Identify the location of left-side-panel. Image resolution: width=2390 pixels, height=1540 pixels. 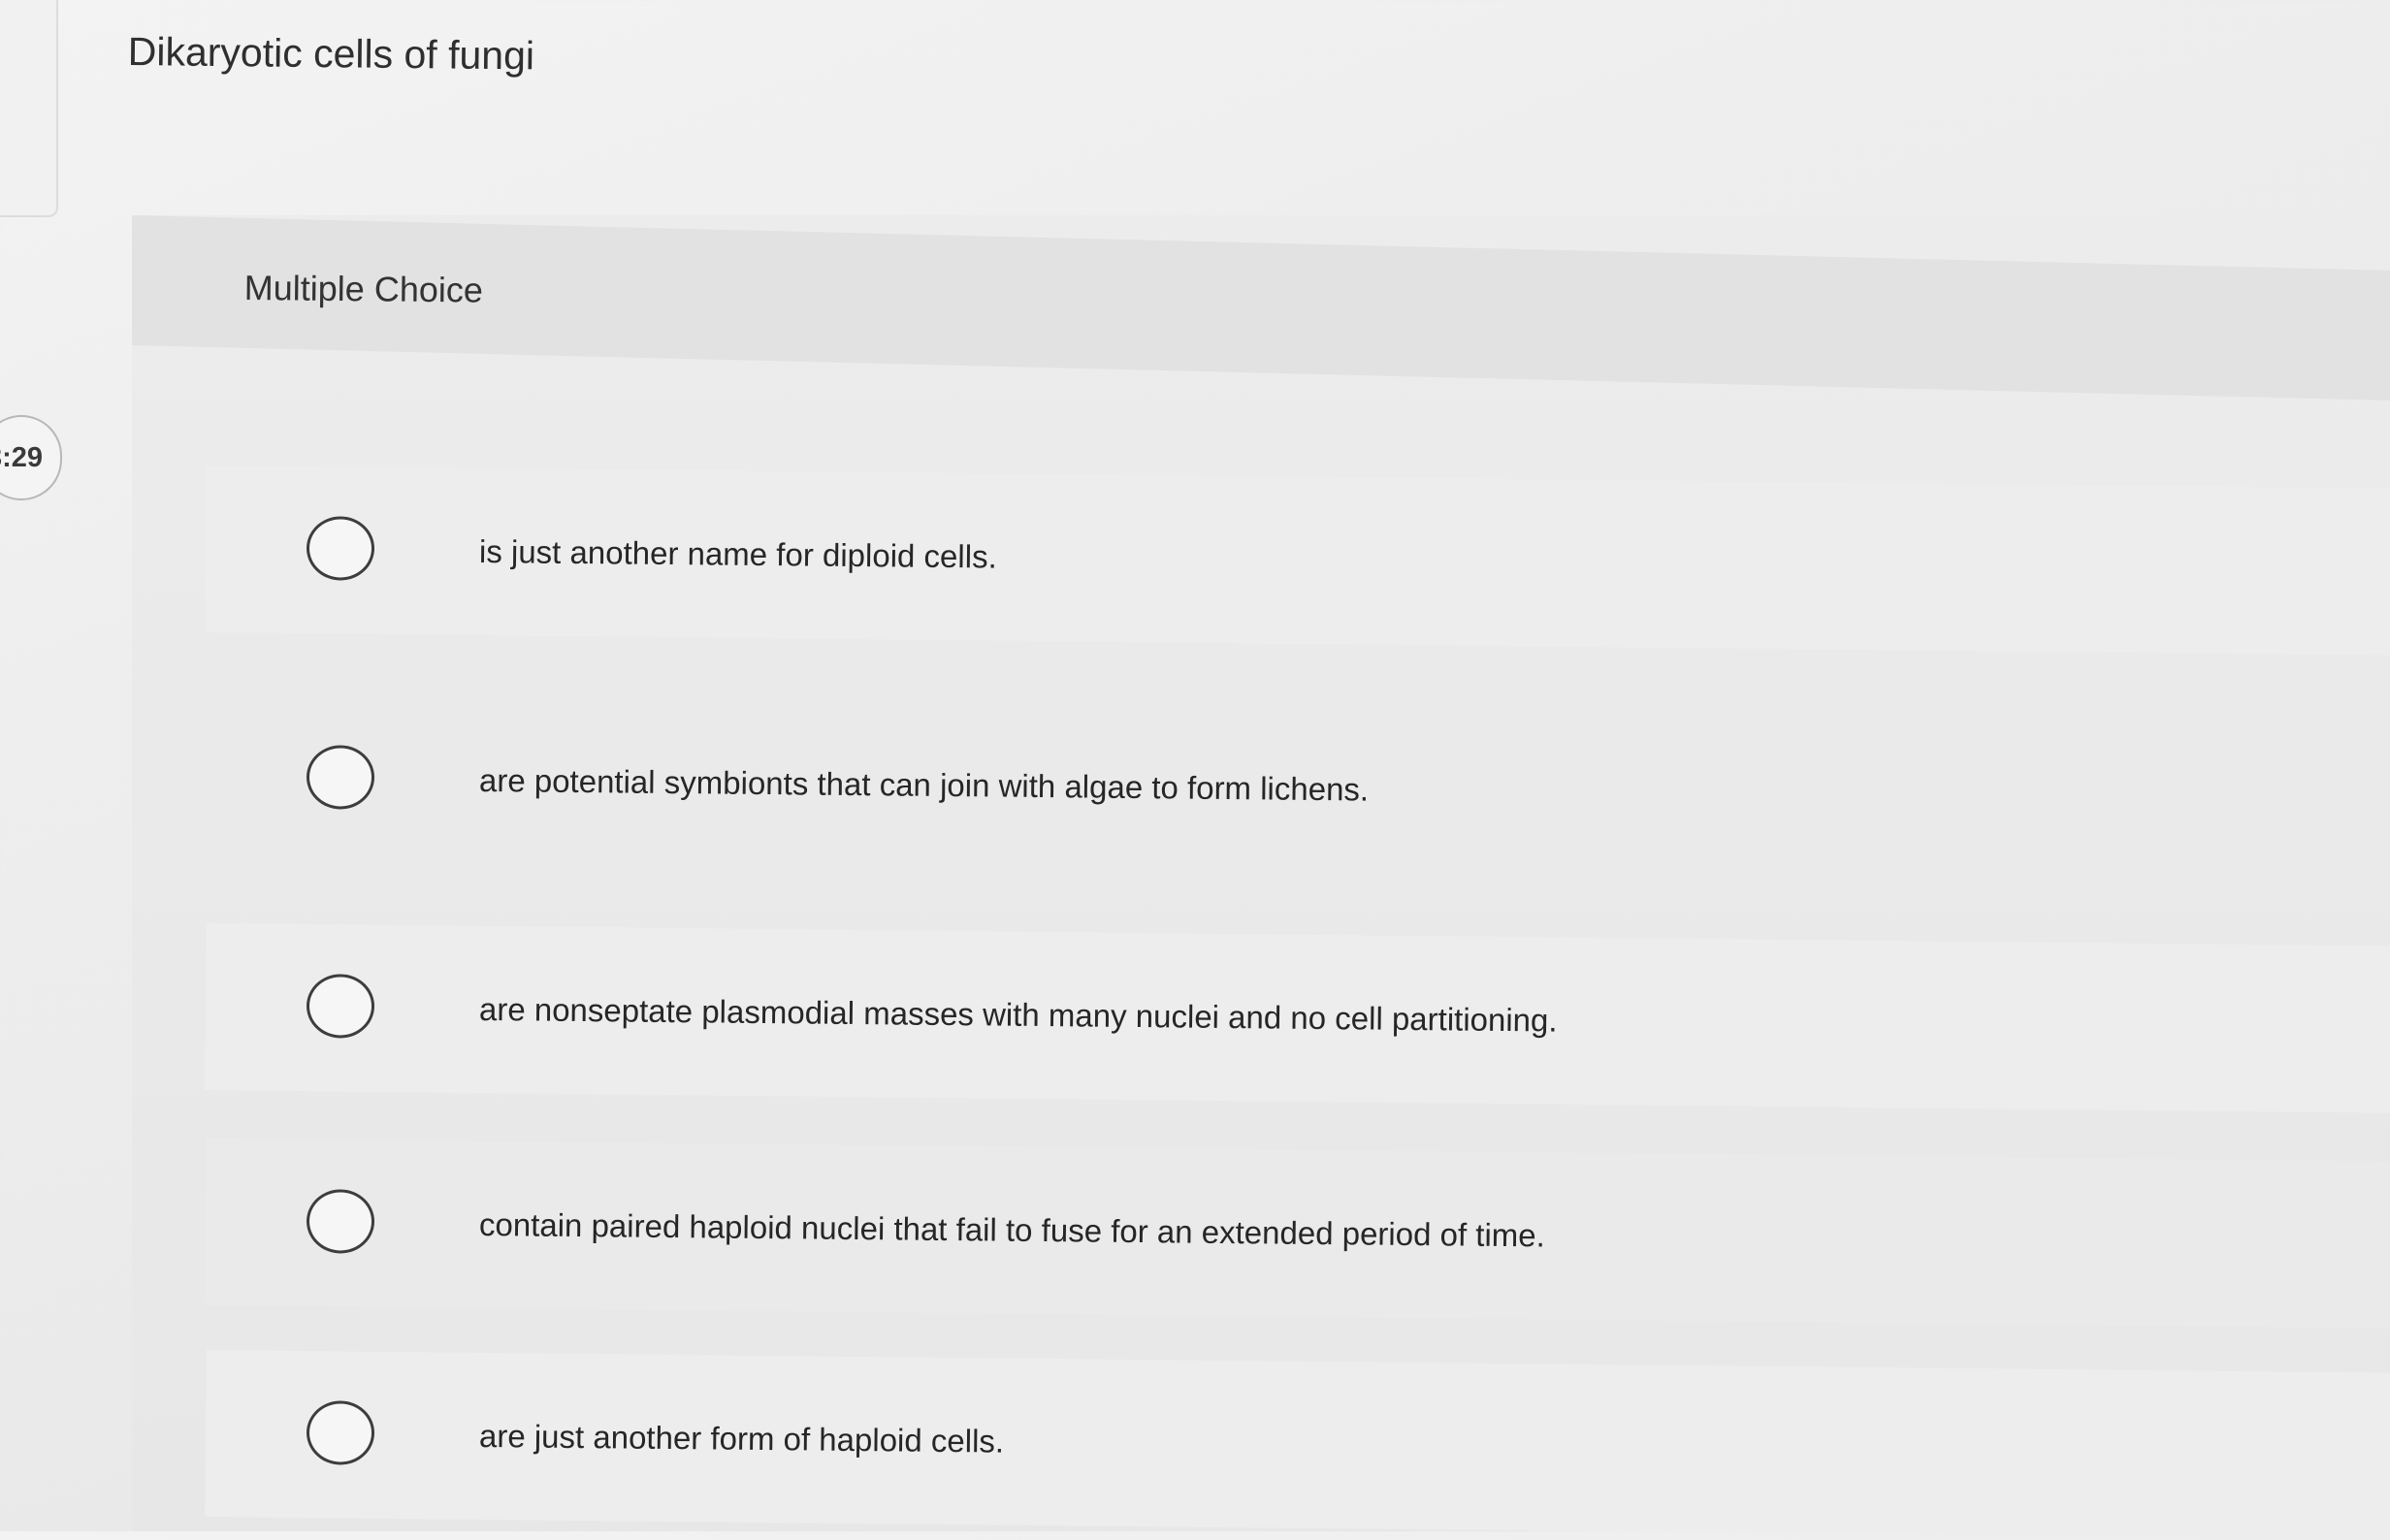
(29, 109).